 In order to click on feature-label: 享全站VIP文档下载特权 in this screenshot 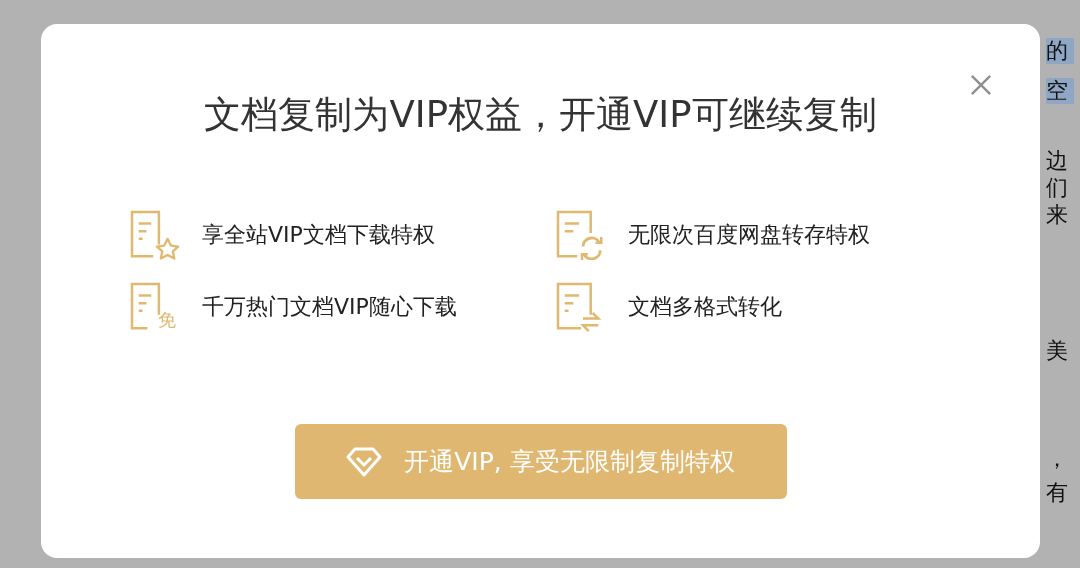, I will do `click(318, 235)`.